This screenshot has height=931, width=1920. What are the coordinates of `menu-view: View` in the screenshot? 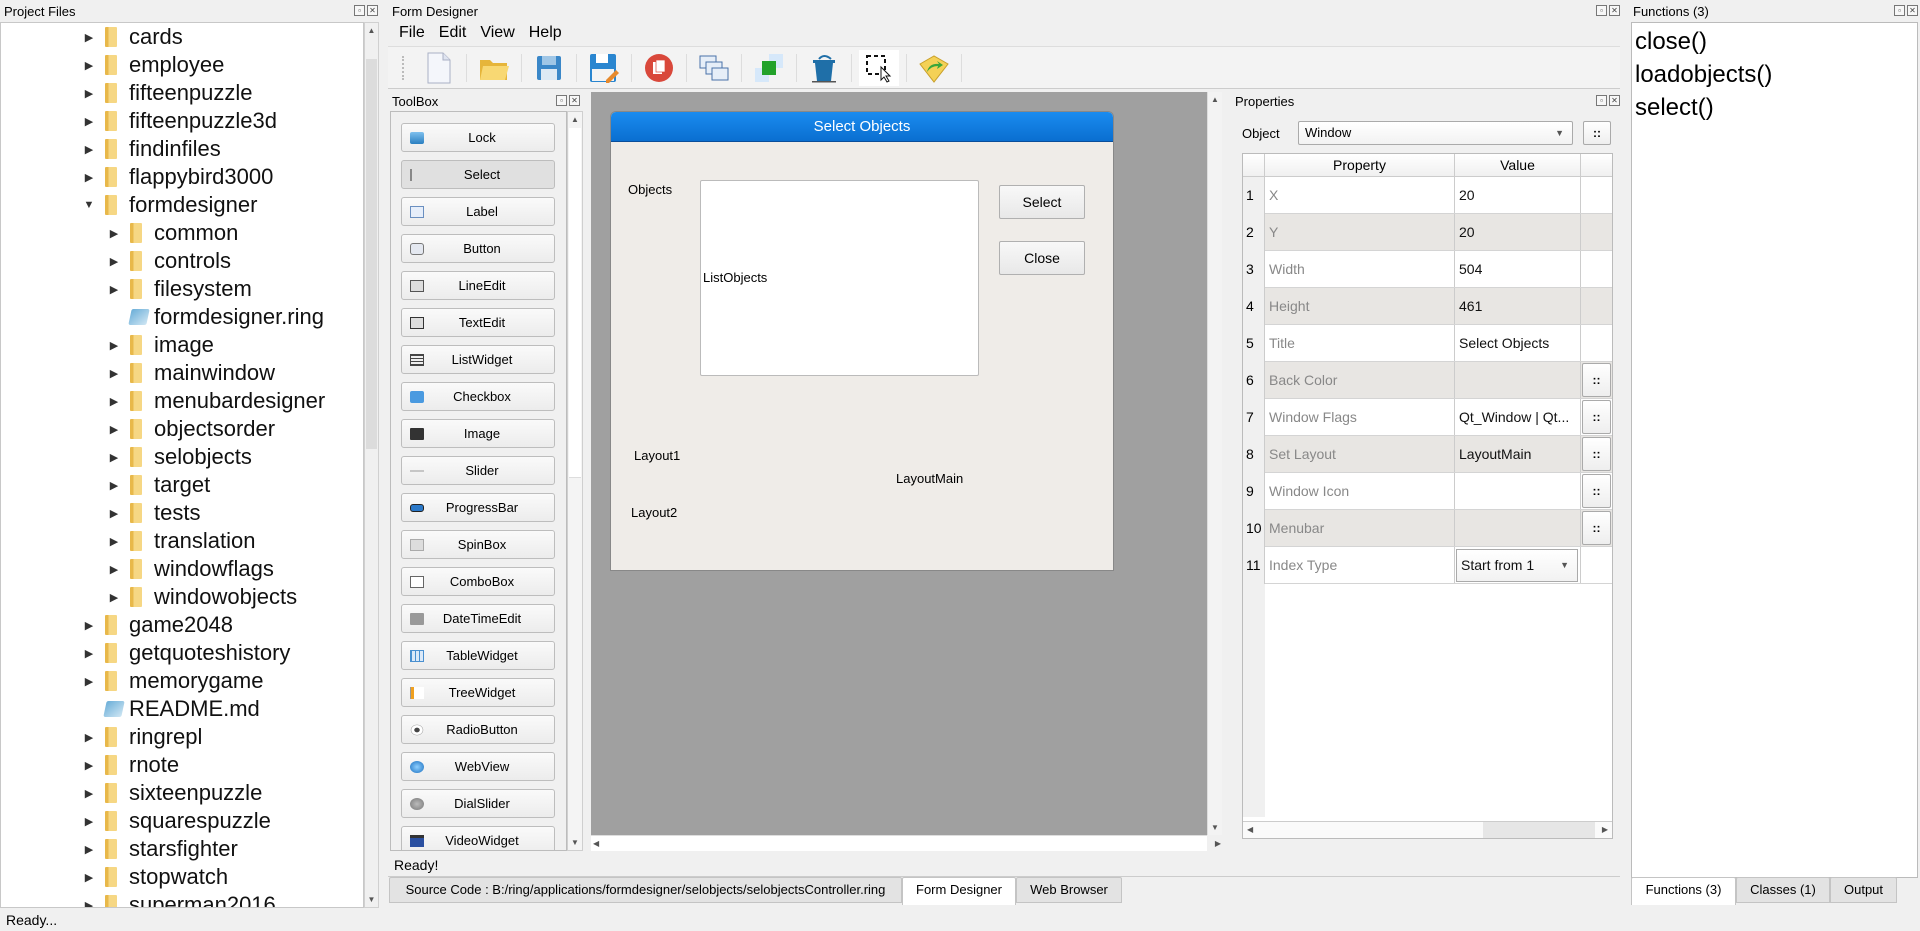 It's located at (497, 33).